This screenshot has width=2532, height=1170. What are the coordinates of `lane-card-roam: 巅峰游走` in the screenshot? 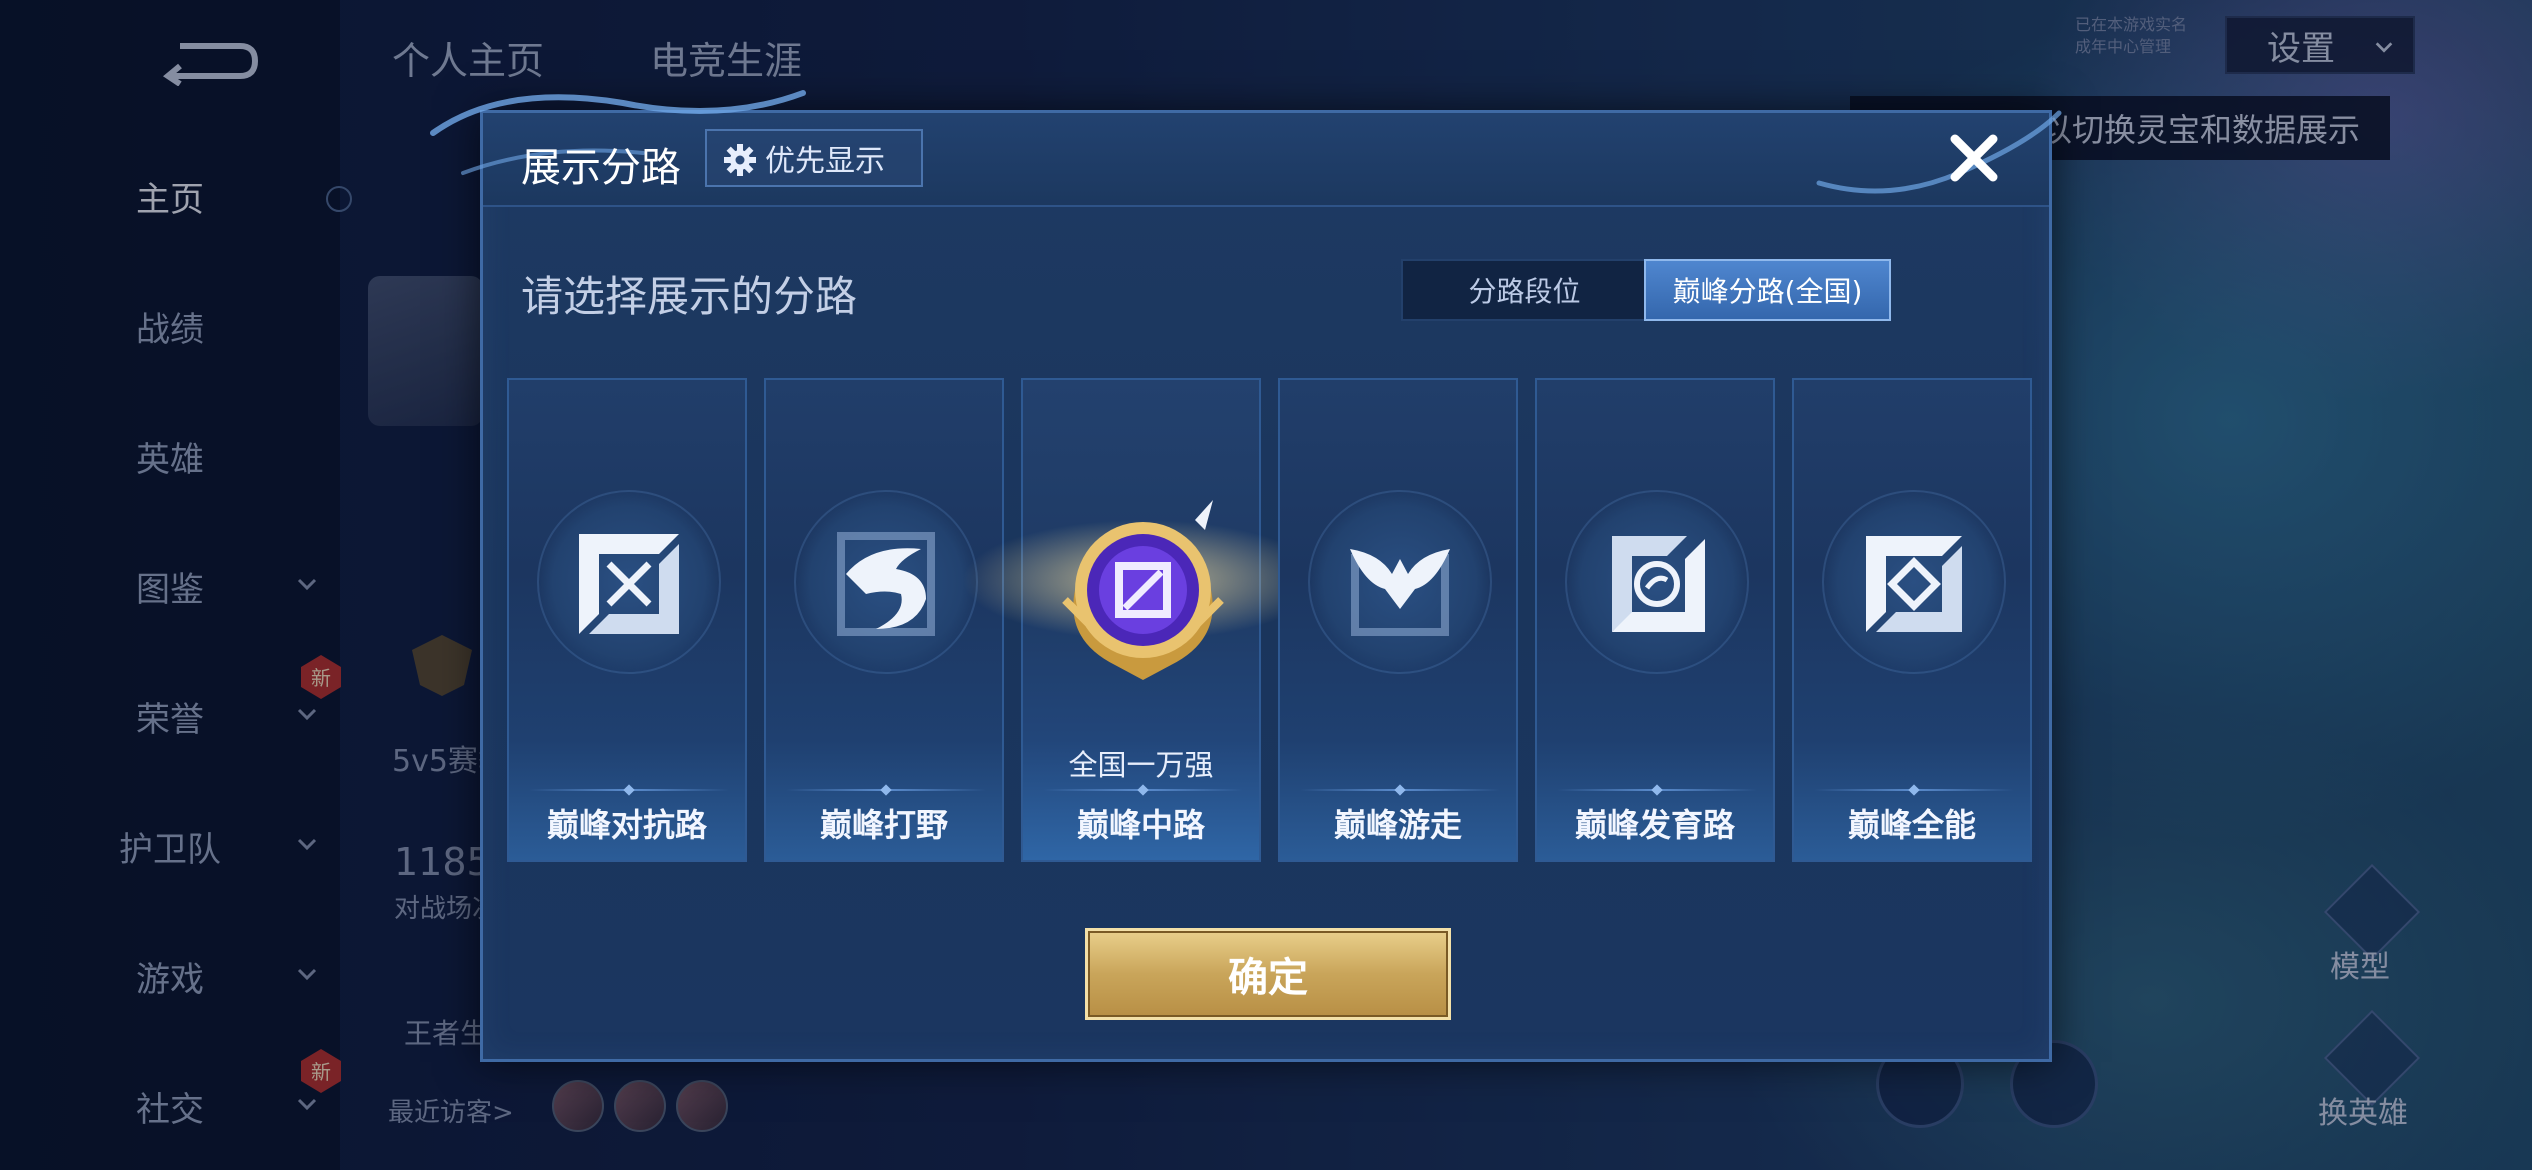 It's located at (1398, 620).